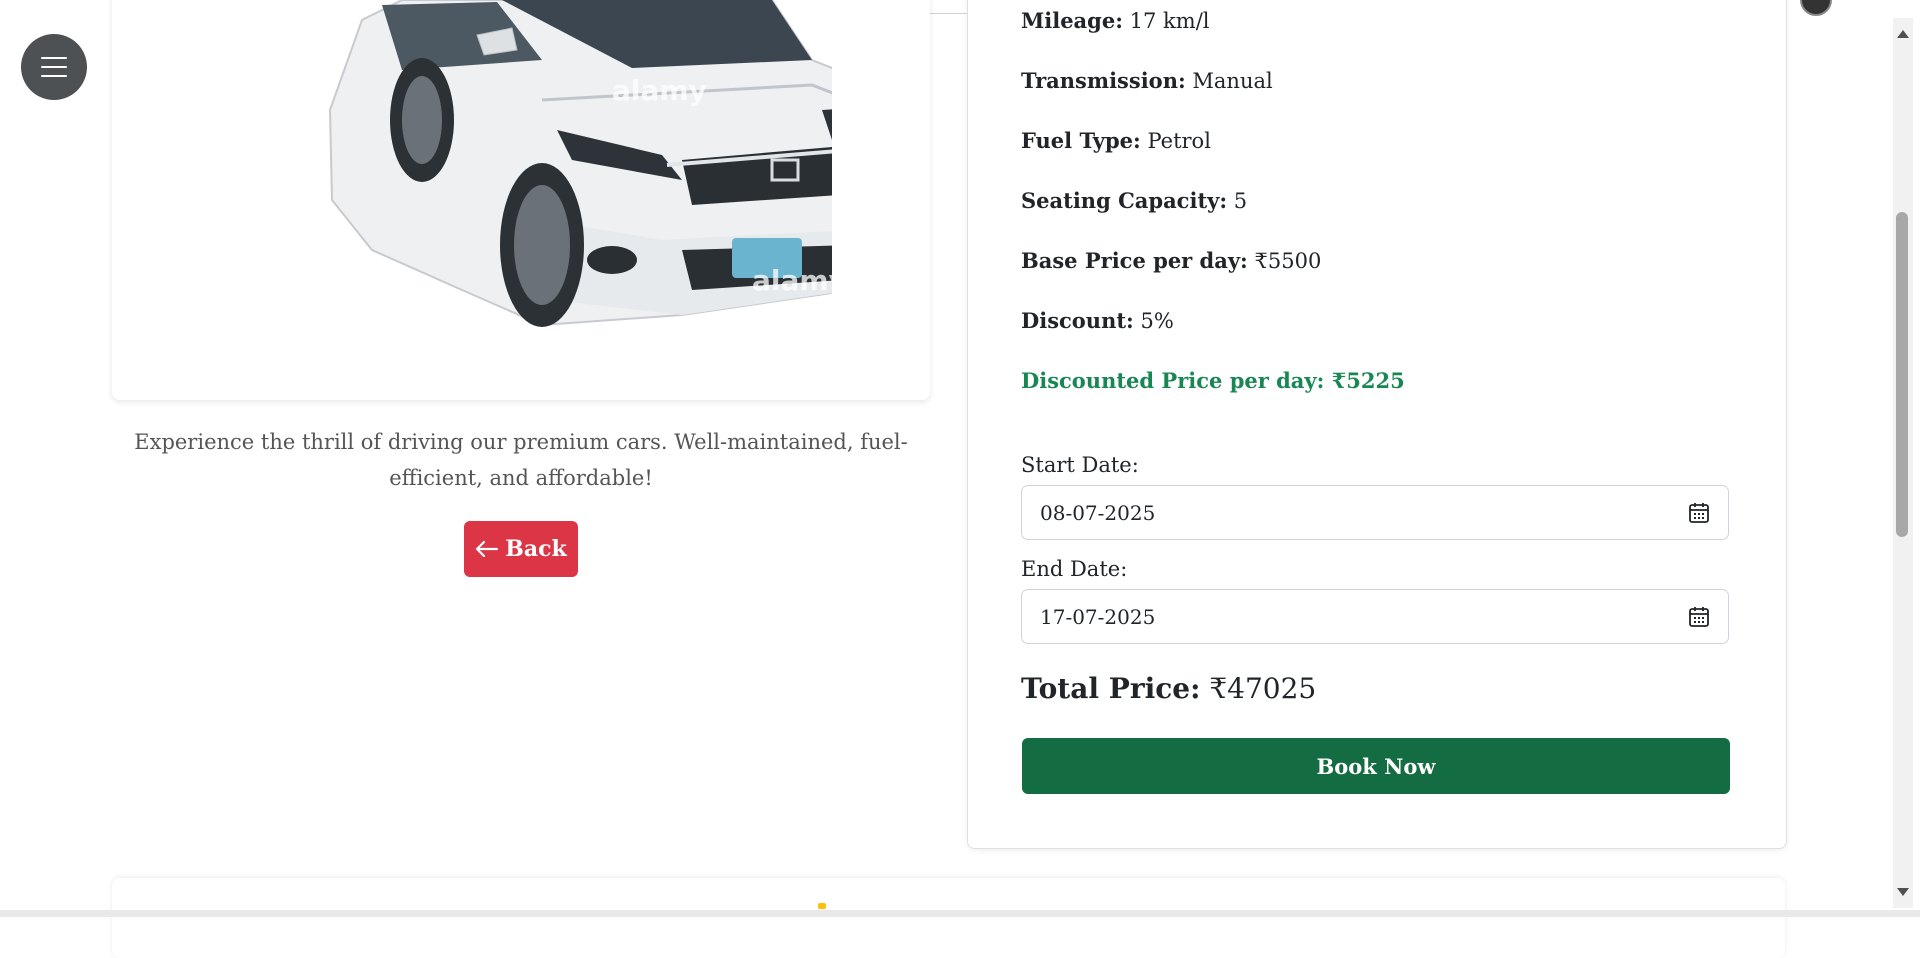 Image resolution: width=1920 pixels, height=958 pixels. What do you see at coordinates (1124, 200) in the screenshot?
I see `seating-capacity-label: Seating Capacity:` at bounding box center [1124, 200].